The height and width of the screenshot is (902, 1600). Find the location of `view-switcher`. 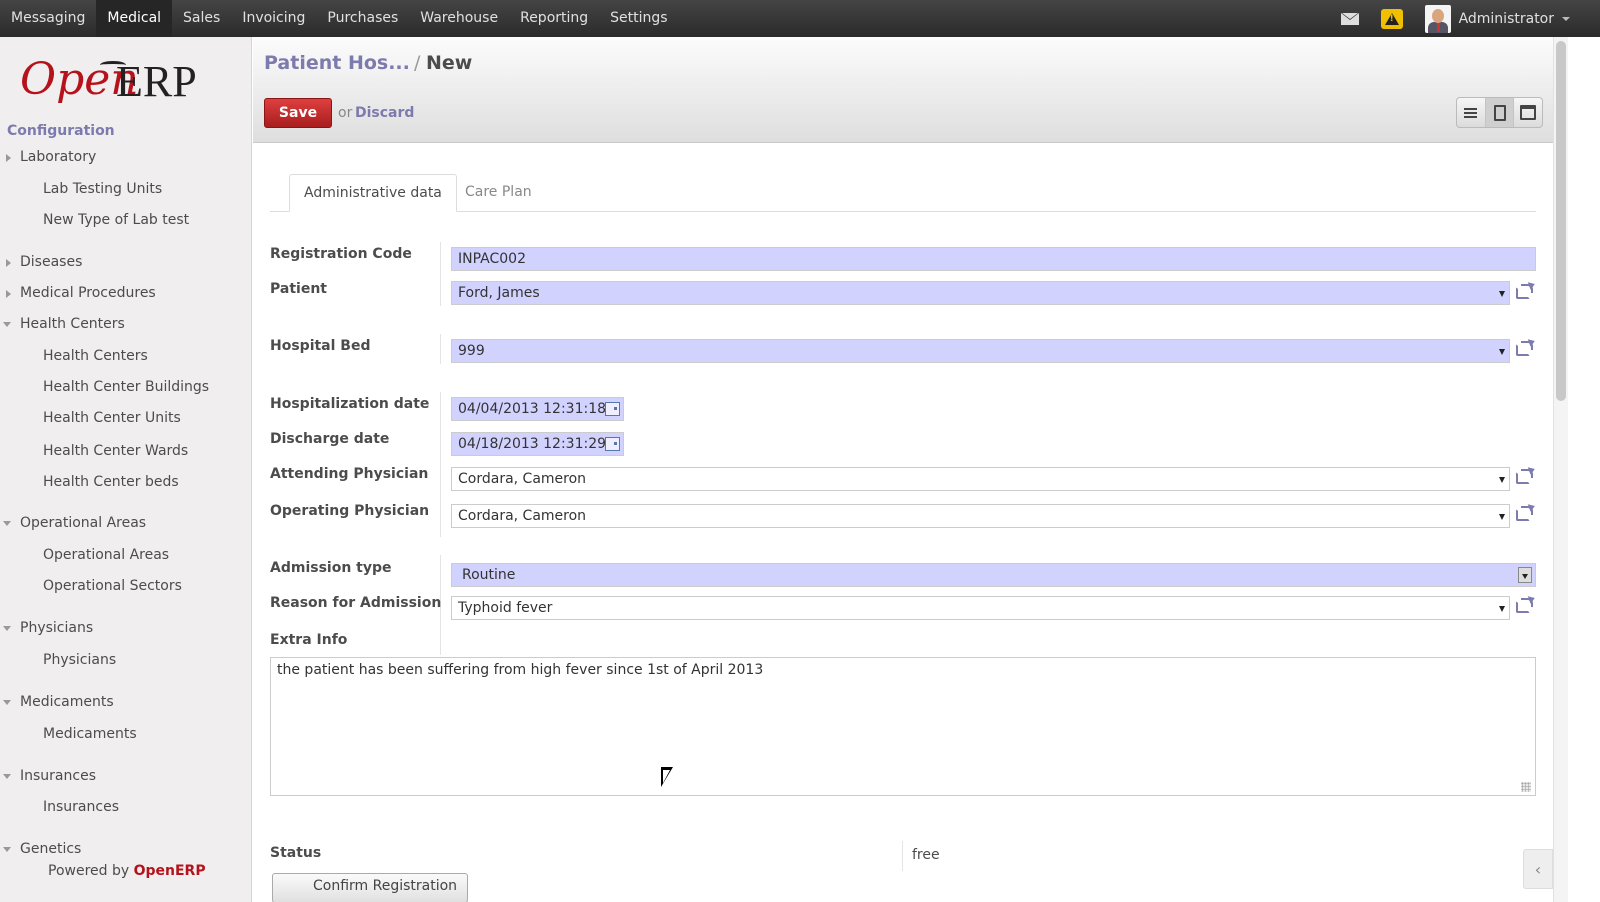

view-switcher is located at coordinates (1499, 112).